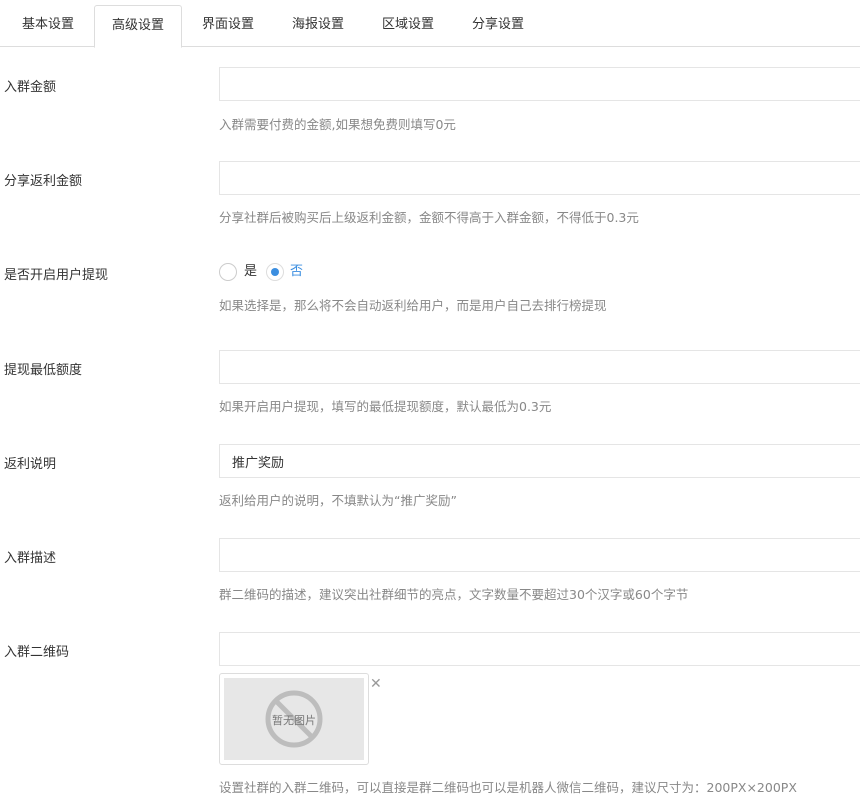 Image resolution: width=860 pixels, height=798 pixels. What do you see at coordinates (539, 84) in the screenshot?
I see `join-amount-input` at bounding box center [539, 84].